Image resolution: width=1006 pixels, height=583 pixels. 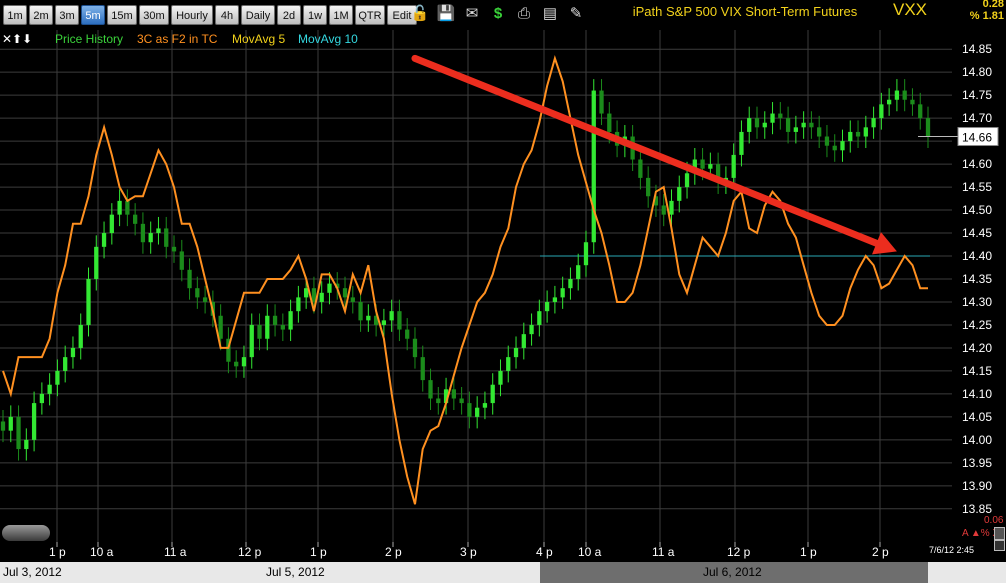 I want to click on x-tick-label: 12 p, so click(x=739, y=552).